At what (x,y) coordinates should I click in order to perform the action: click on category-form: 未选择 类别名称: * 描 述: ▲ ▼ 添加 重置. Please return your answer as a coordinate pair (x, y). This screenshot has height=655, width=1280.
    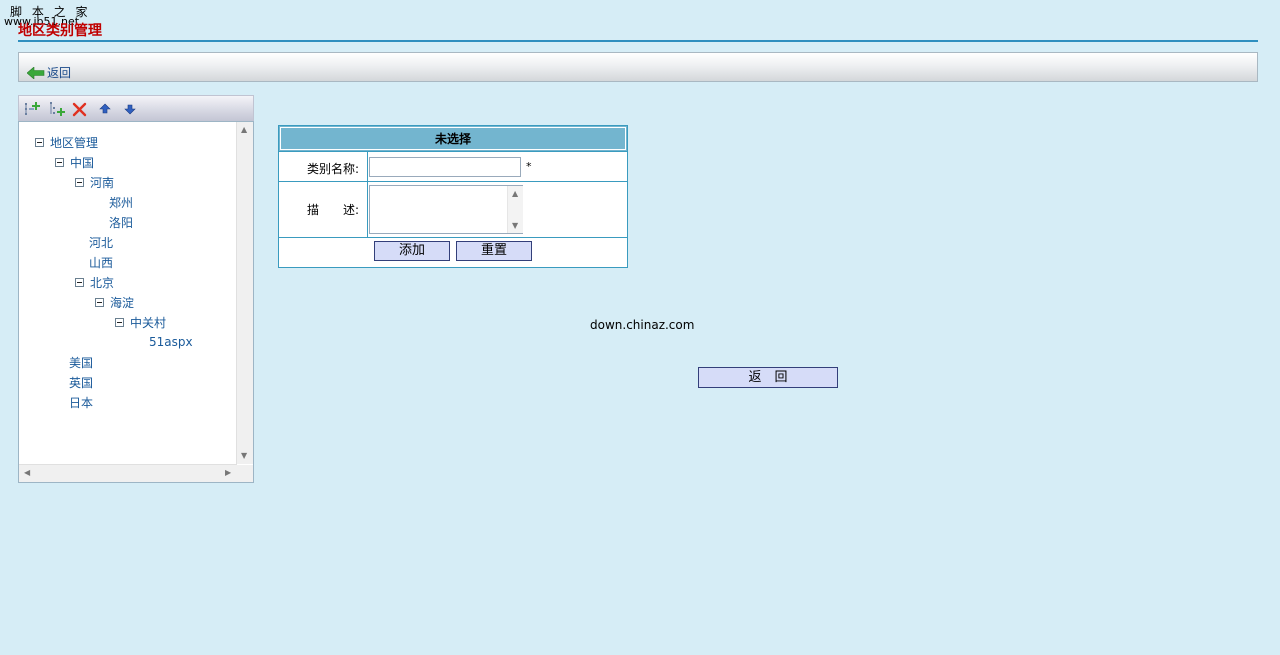
    Looking at the image, I should click on (453, 196).